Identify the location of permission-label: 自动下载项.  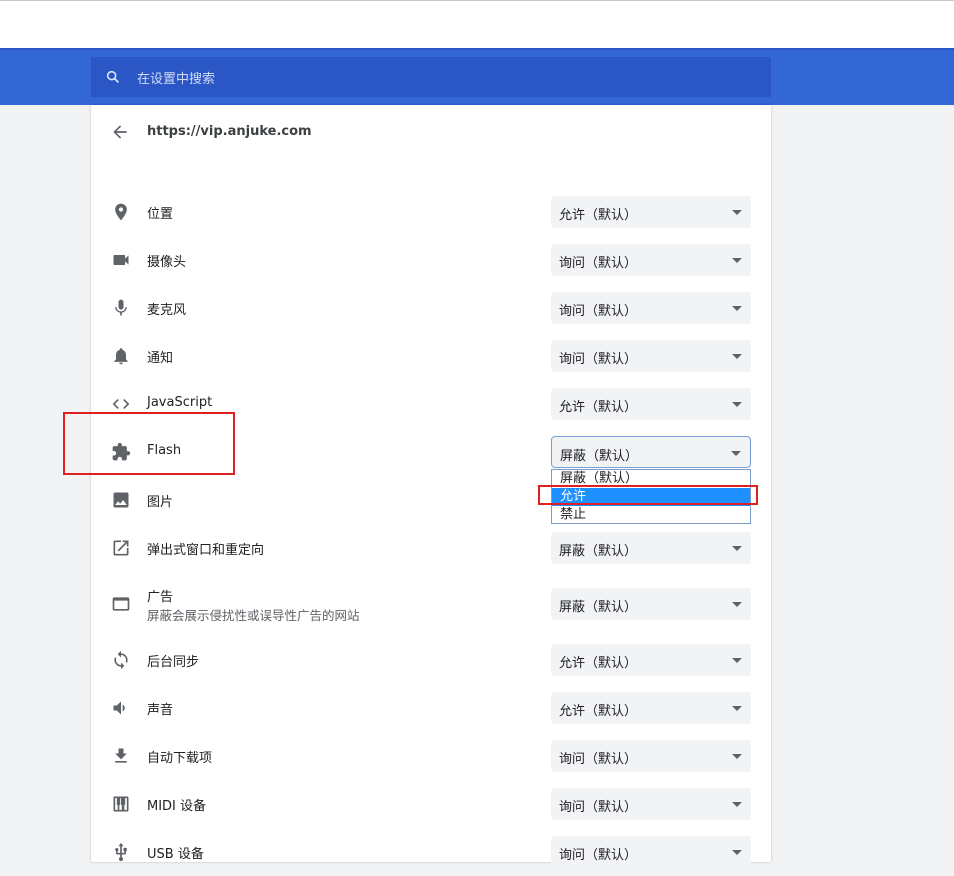
(180, 758).